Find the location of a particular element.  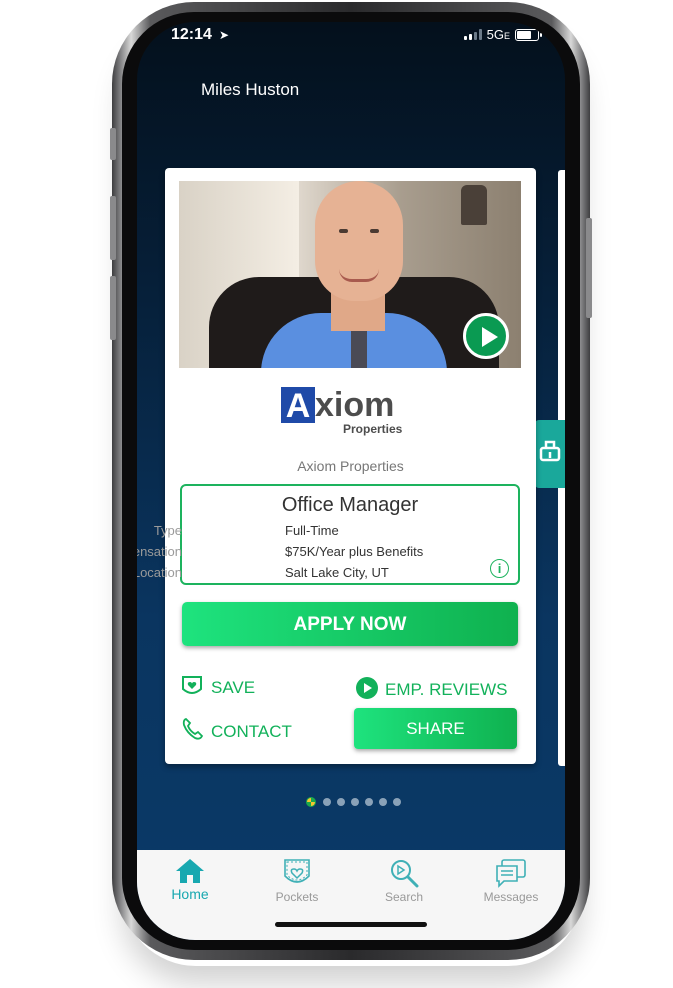

volume-down-button is located at coordinates (113, 308).